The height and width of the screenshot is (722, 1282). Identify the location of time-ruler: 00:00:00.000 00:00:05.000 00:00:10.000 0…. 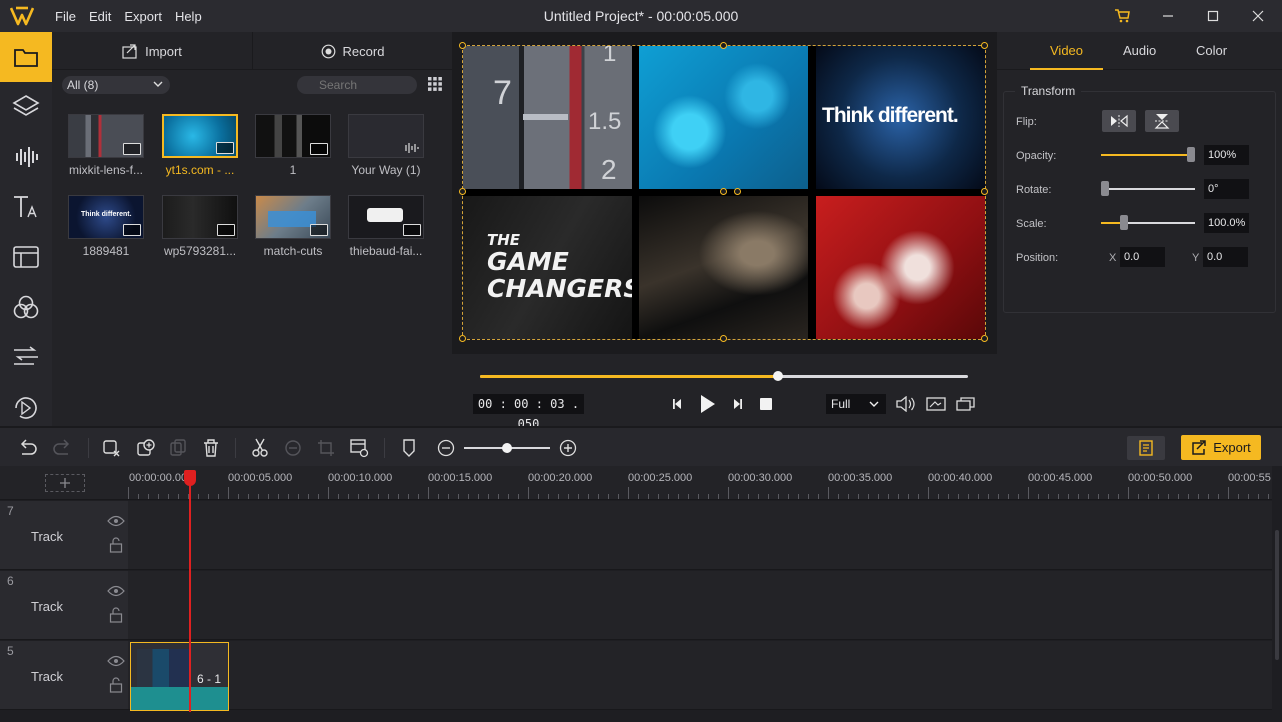
(700, 483).